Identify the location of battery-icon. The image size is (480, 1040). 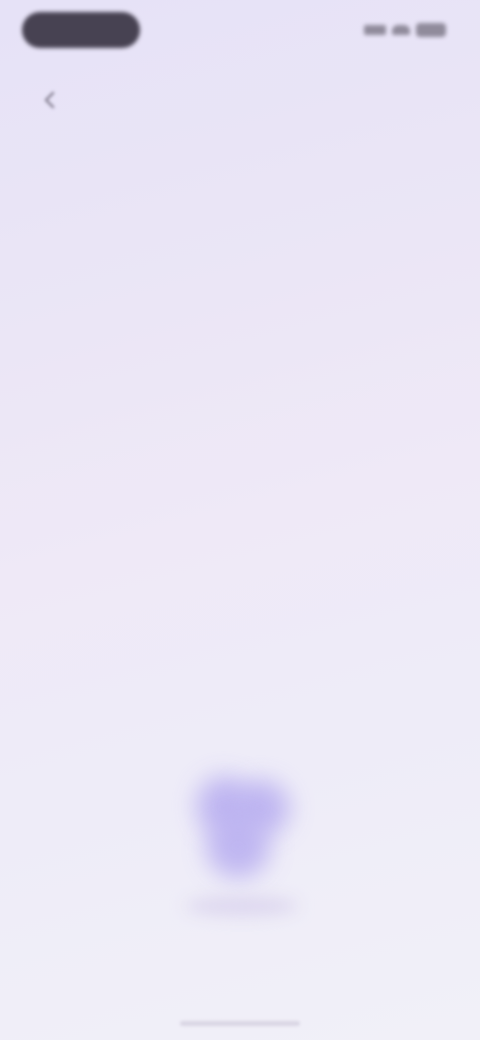
(431, 30).